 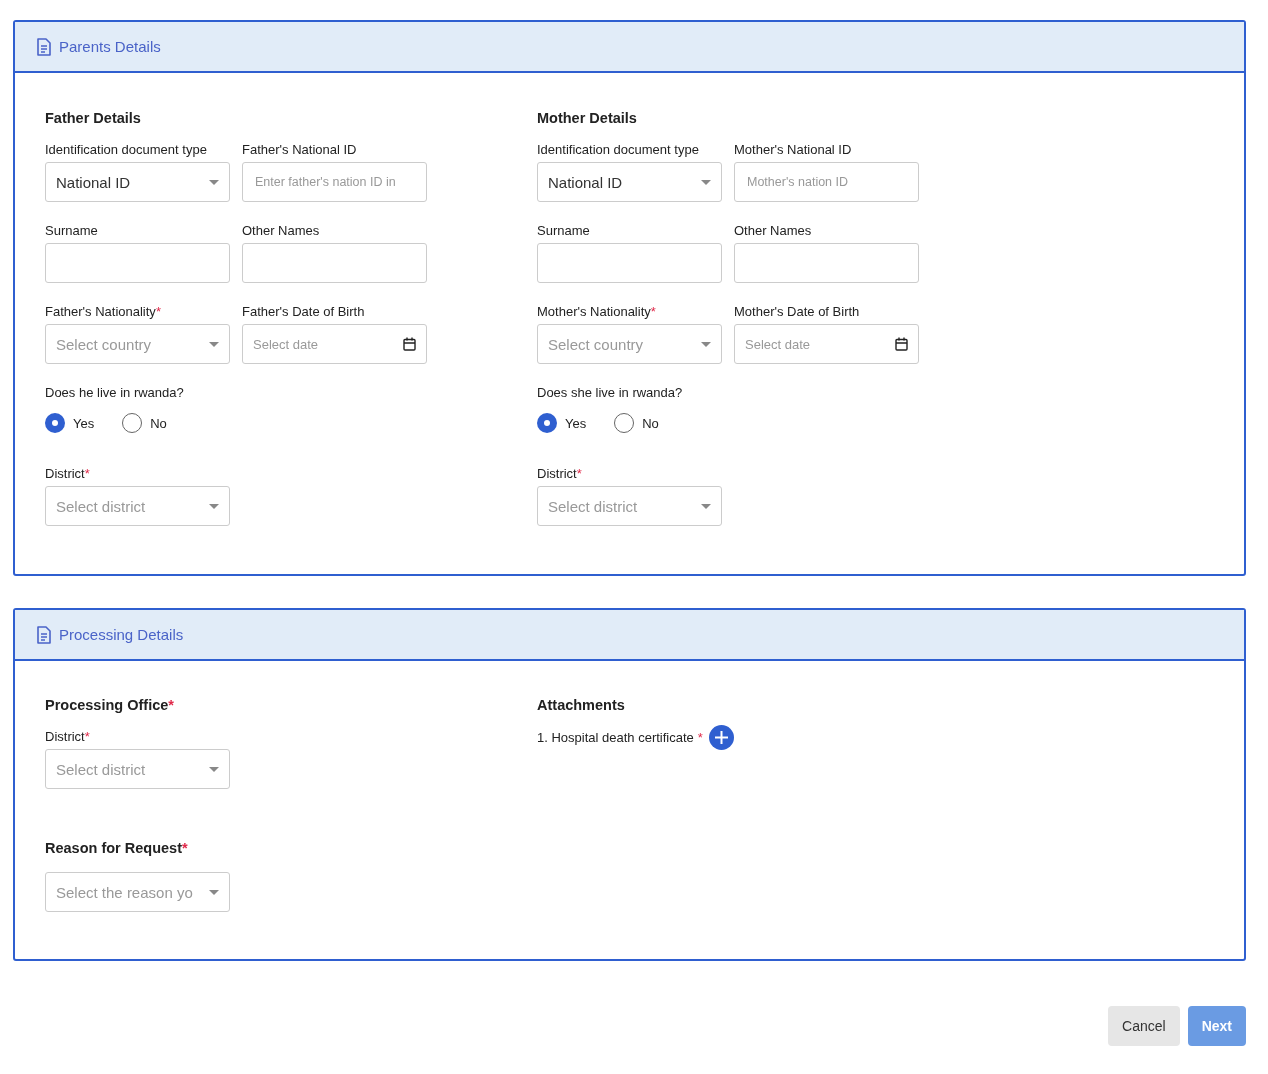 What do you see at coordinates (110, 46) in the screenshot?
I see `card-title: Parents Details` at bounding box center [110, 46].